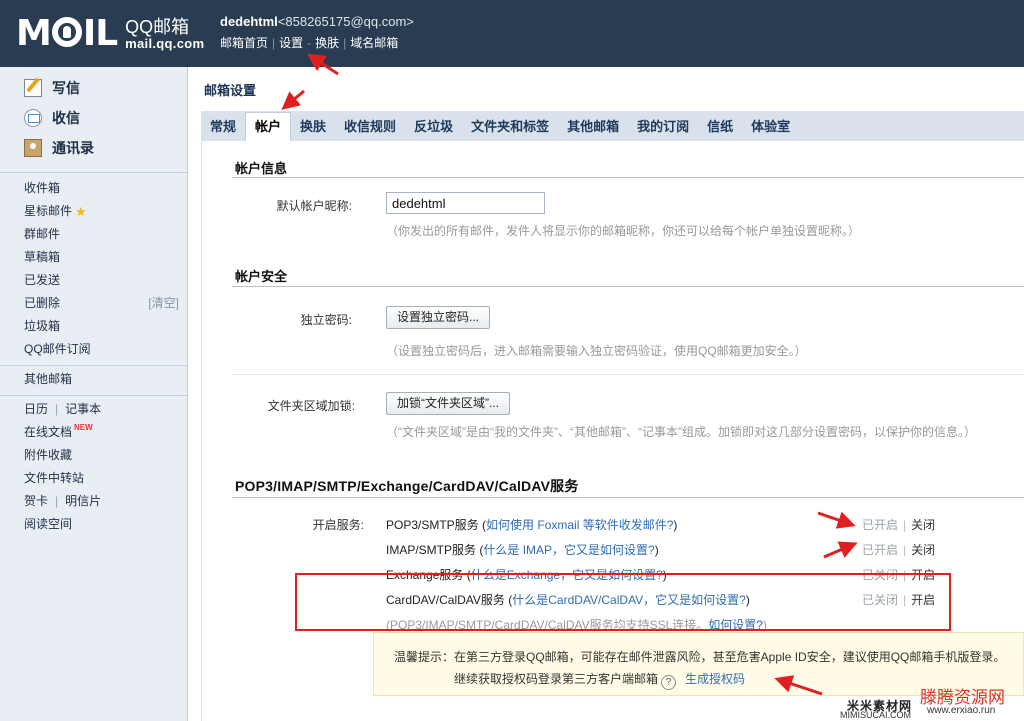 The width and height of the screenshot is (1024, 721). I want to click on arrow-to-auth-code, so click(798, 685).